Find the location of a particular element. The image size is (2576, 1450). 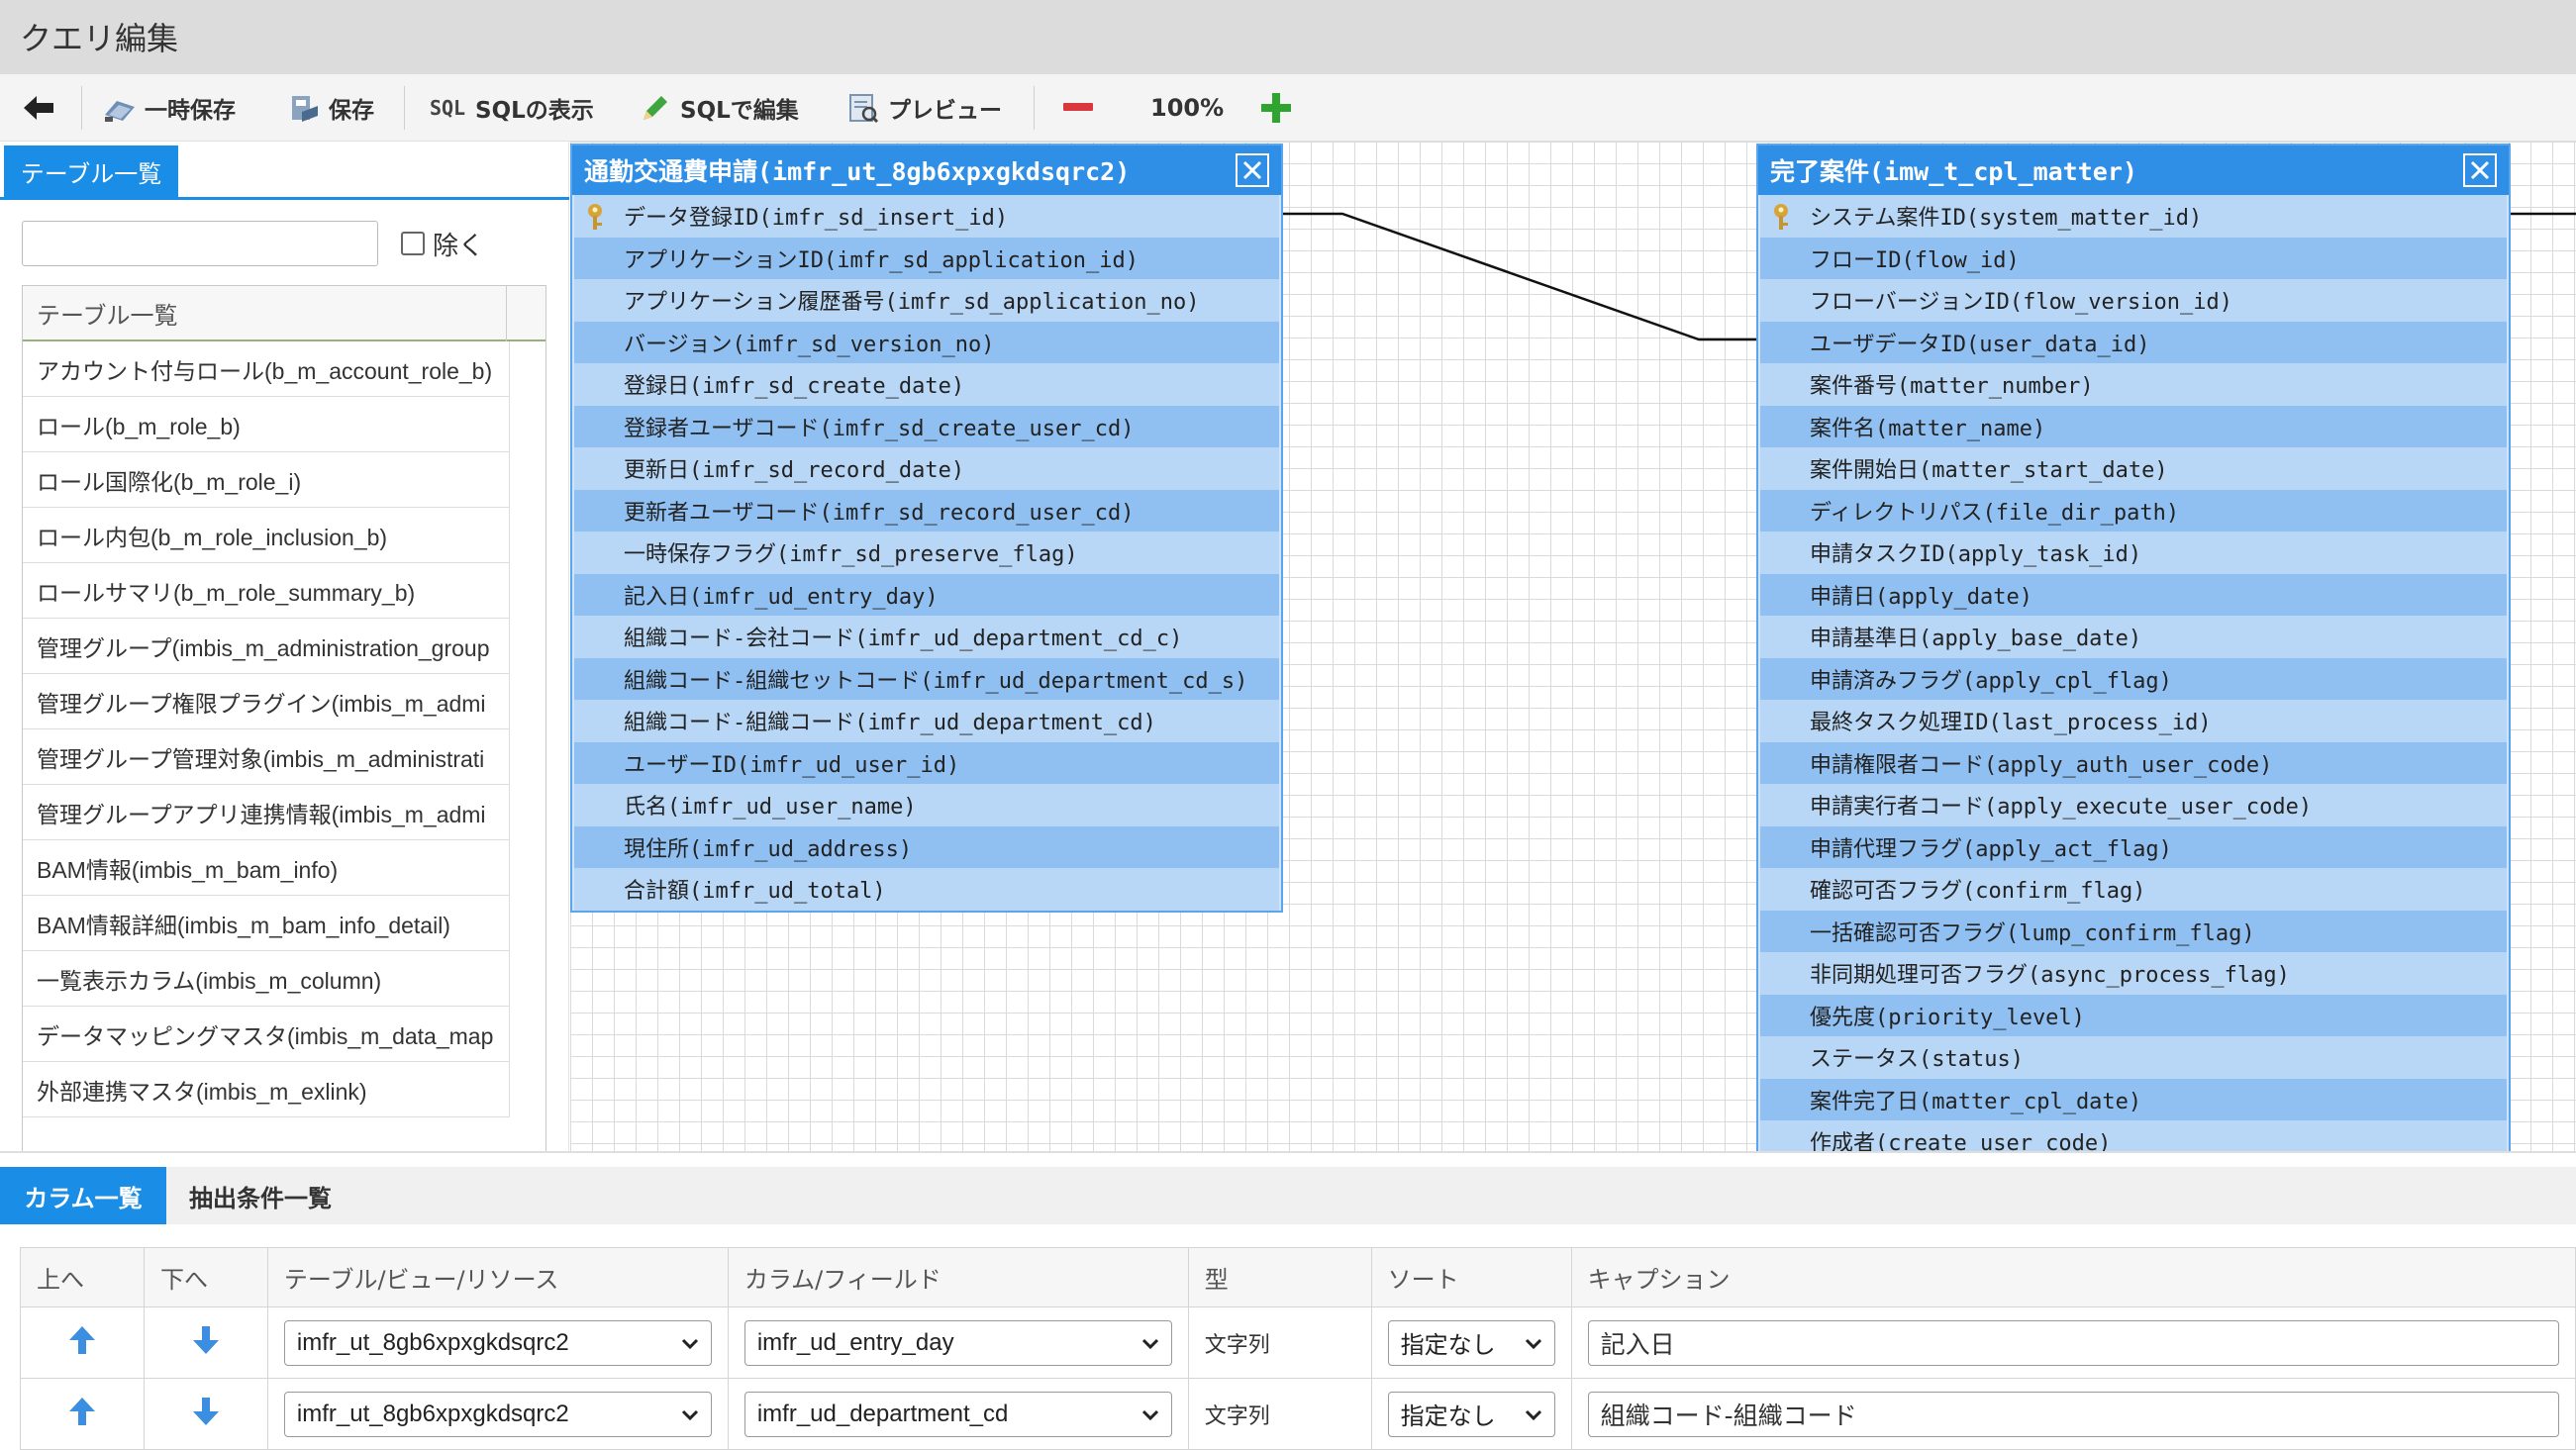

entity-field: 申請代理フラグ(apply_act_flag) is located at coordinates (2134, 846).